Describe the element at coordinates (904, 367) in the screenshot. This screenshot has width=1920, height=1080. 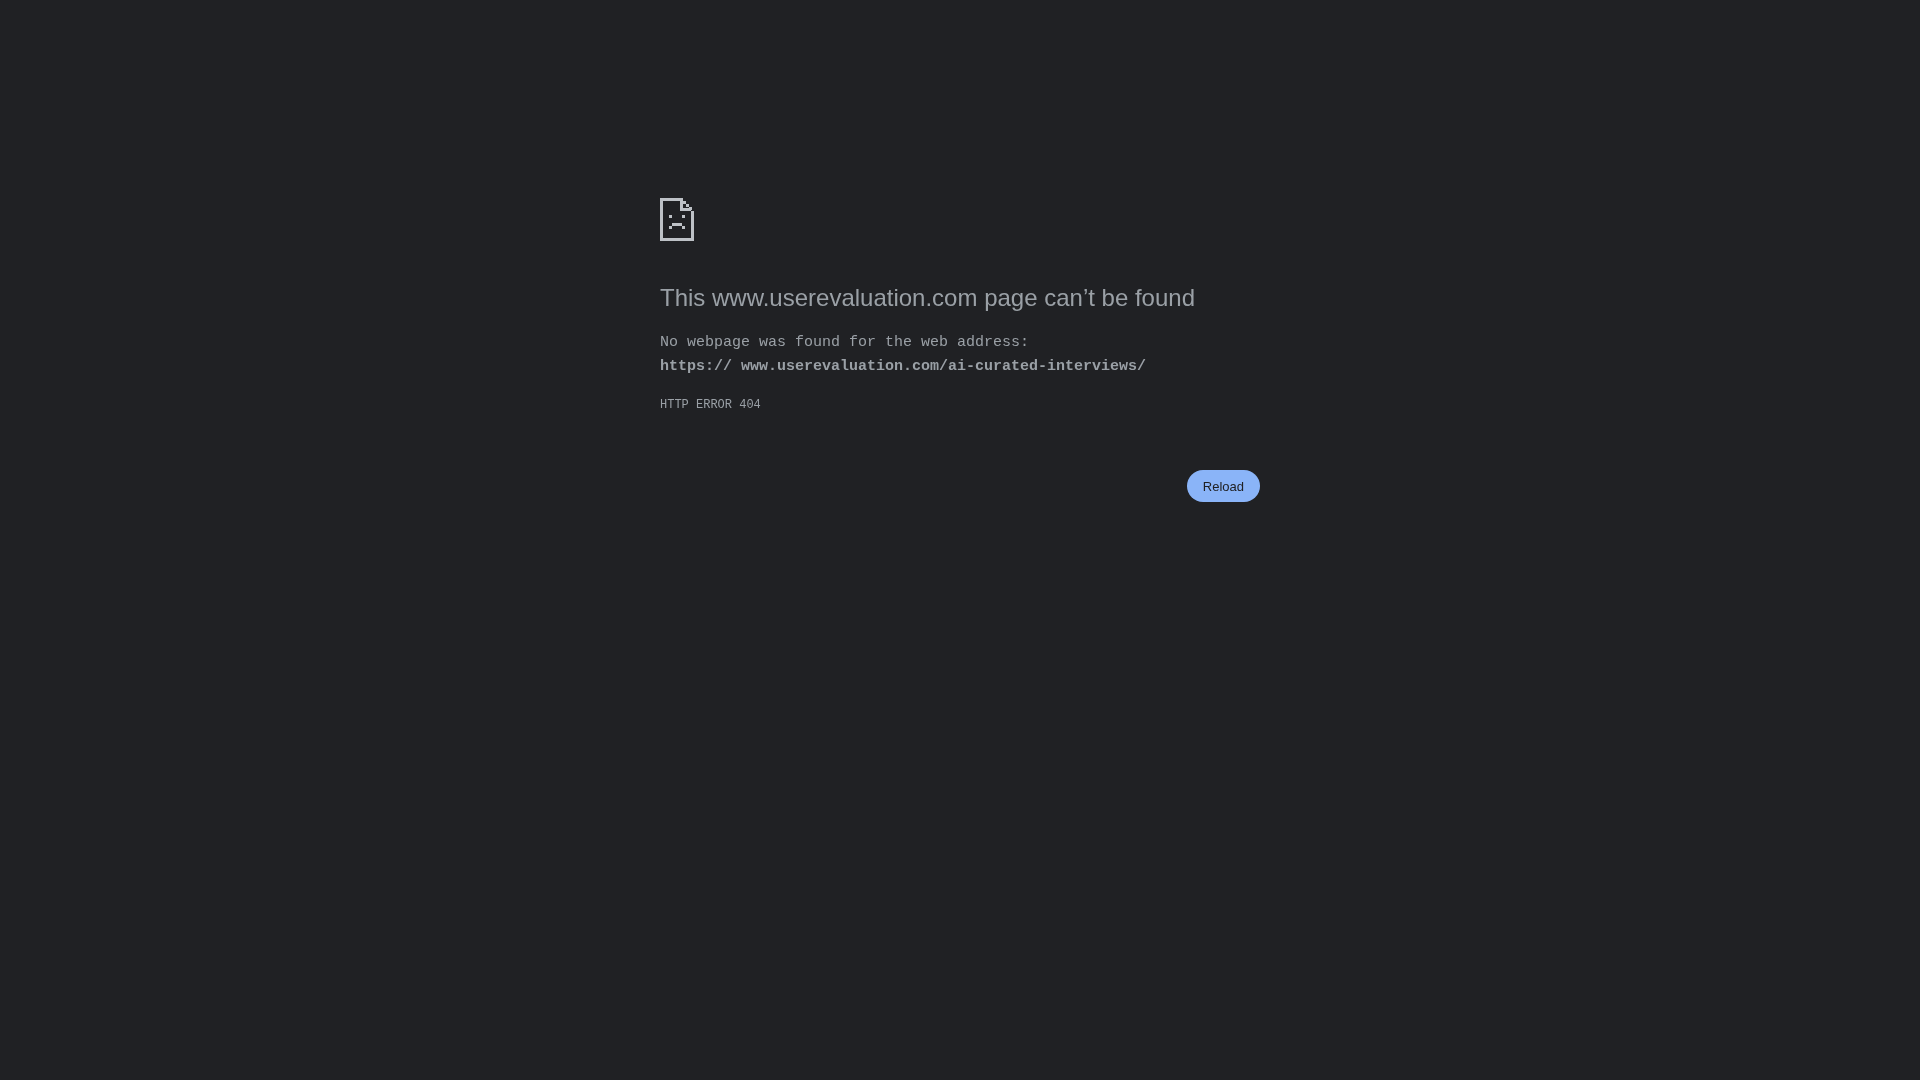
I see `web-address: https:// www.userevaluation.com/ai-curated-interviews/` at that location.